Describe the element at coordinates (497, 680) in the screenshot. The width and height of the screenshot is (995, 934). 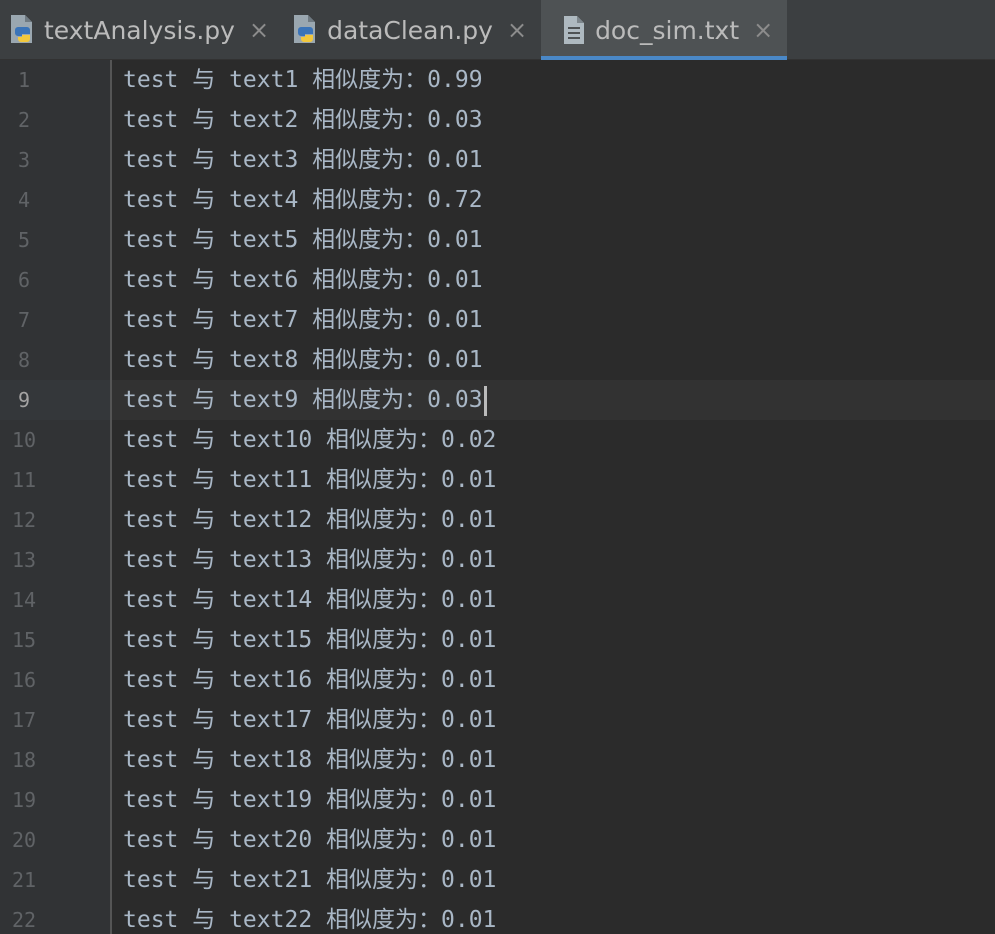
I see `editor-line: 16 test 与 text16 相似度为：0.01` at that location.